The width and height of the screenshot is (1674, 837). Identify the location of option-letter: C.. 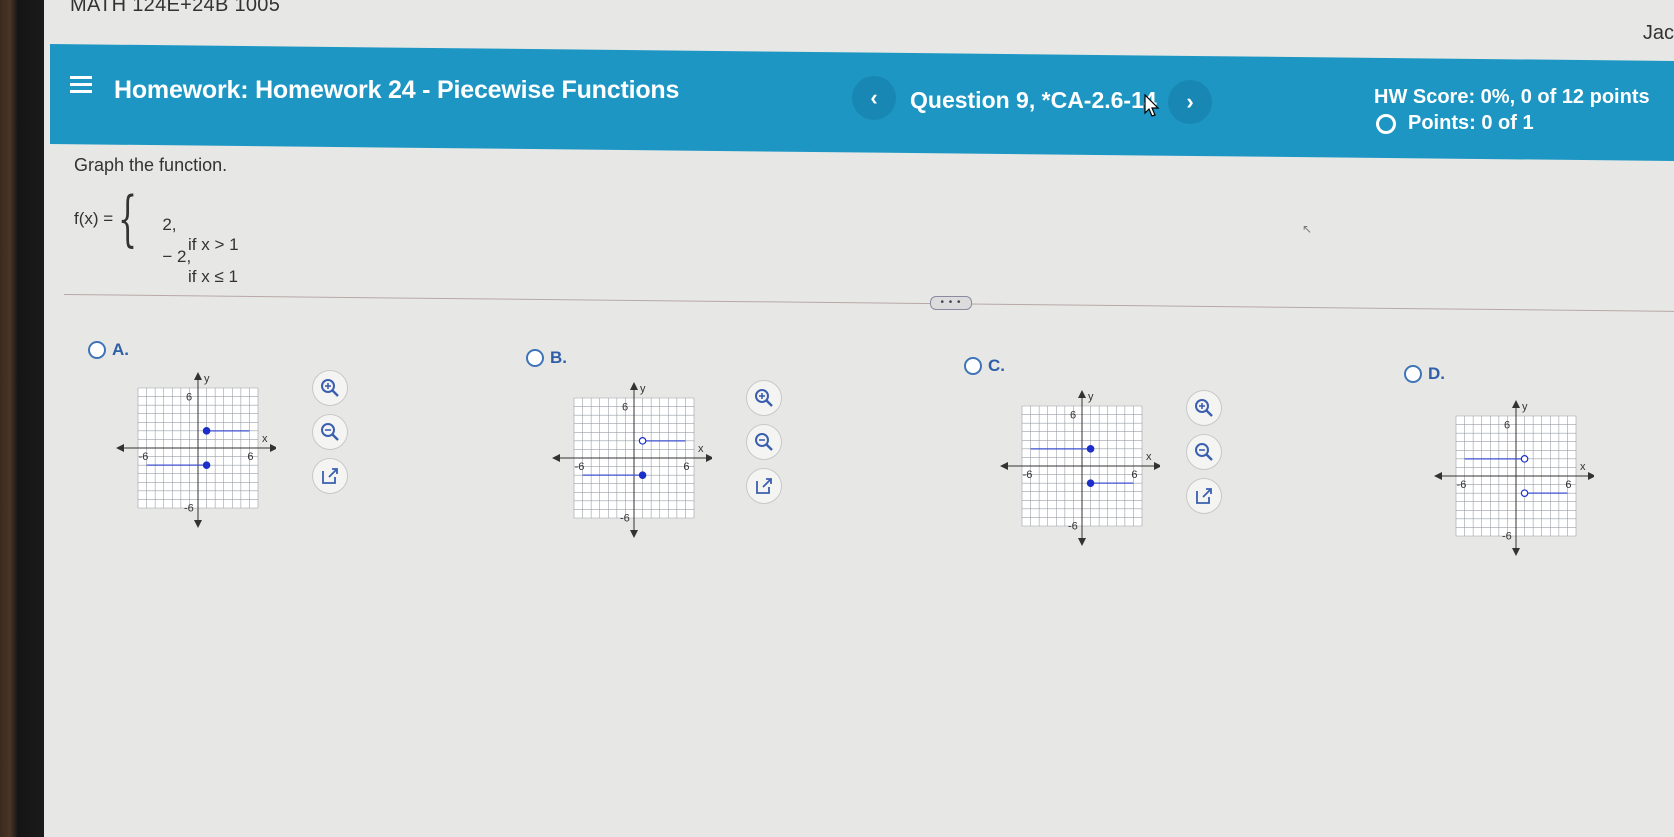
(996, 365).